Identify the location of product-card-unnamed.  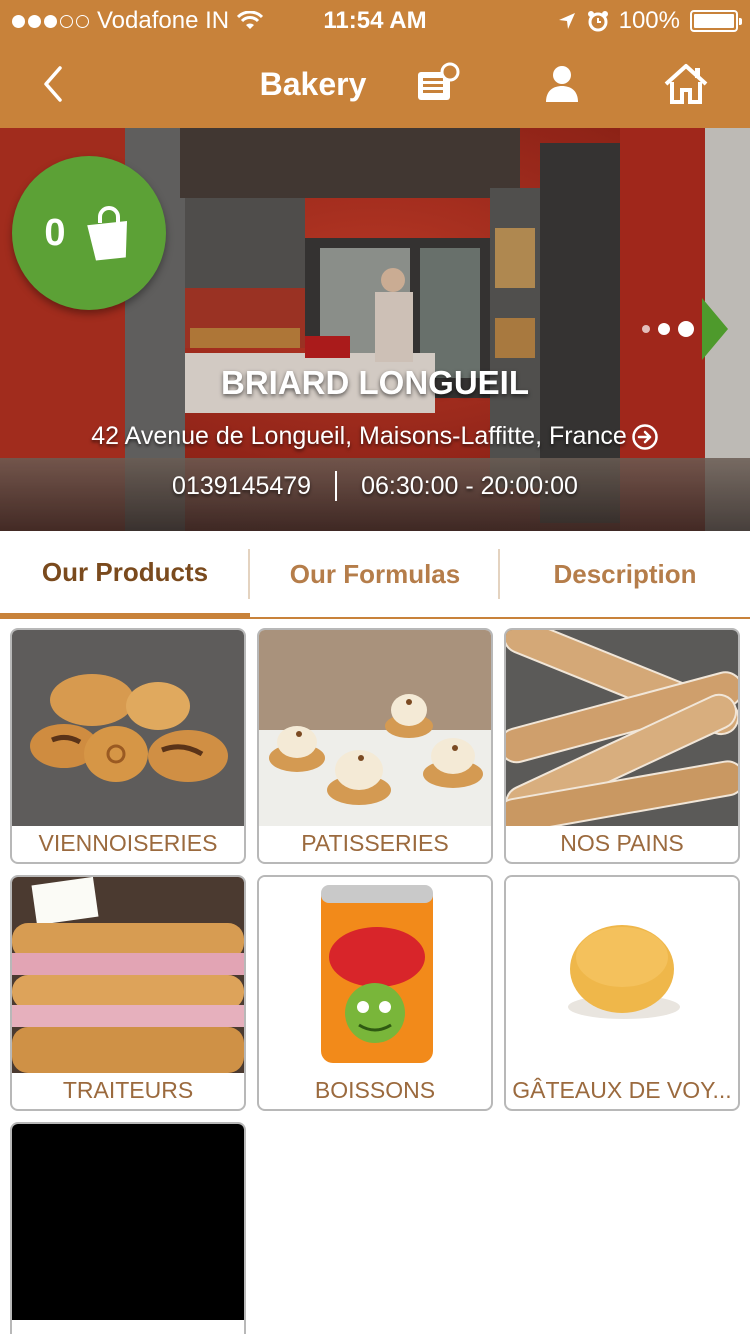
(128, 1228).